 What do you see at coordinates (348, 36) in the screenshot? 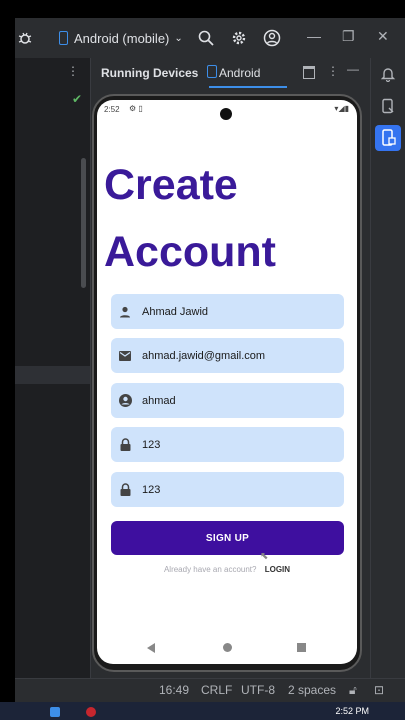
I see `restore-button: ❐` at bounding box center [348, 36].